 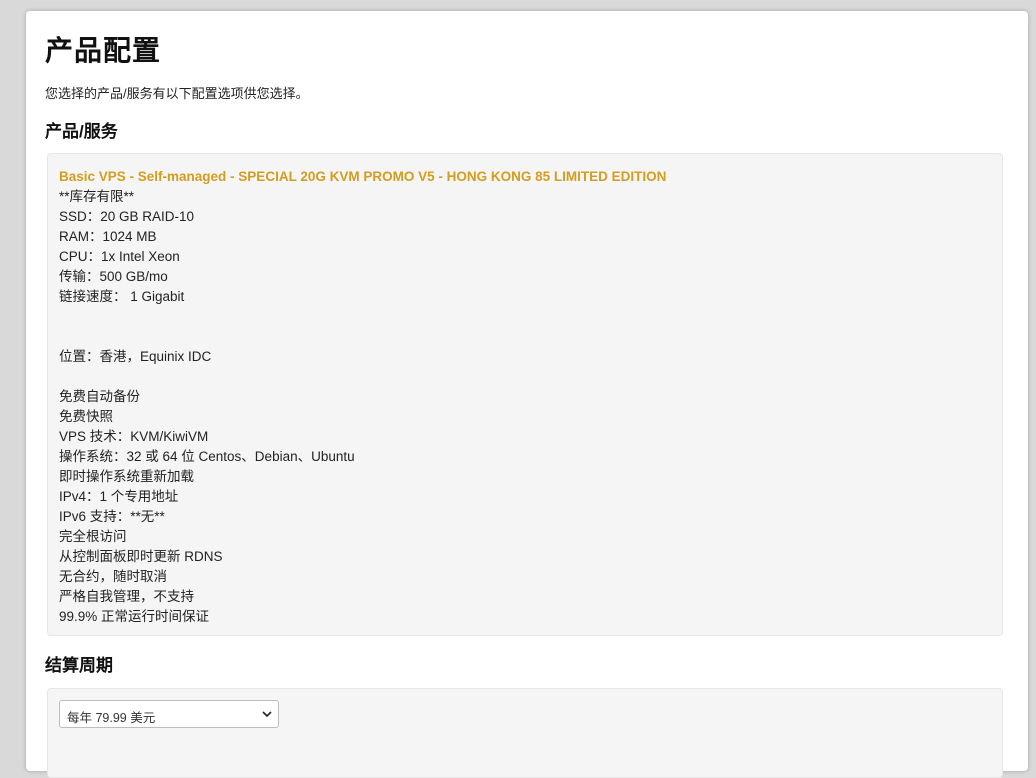 What do you see at coordinates (113, 276) in the screenshot?
I see `product-spec-line: 传输：500 GB/mo` at bounding box center [113, 276].